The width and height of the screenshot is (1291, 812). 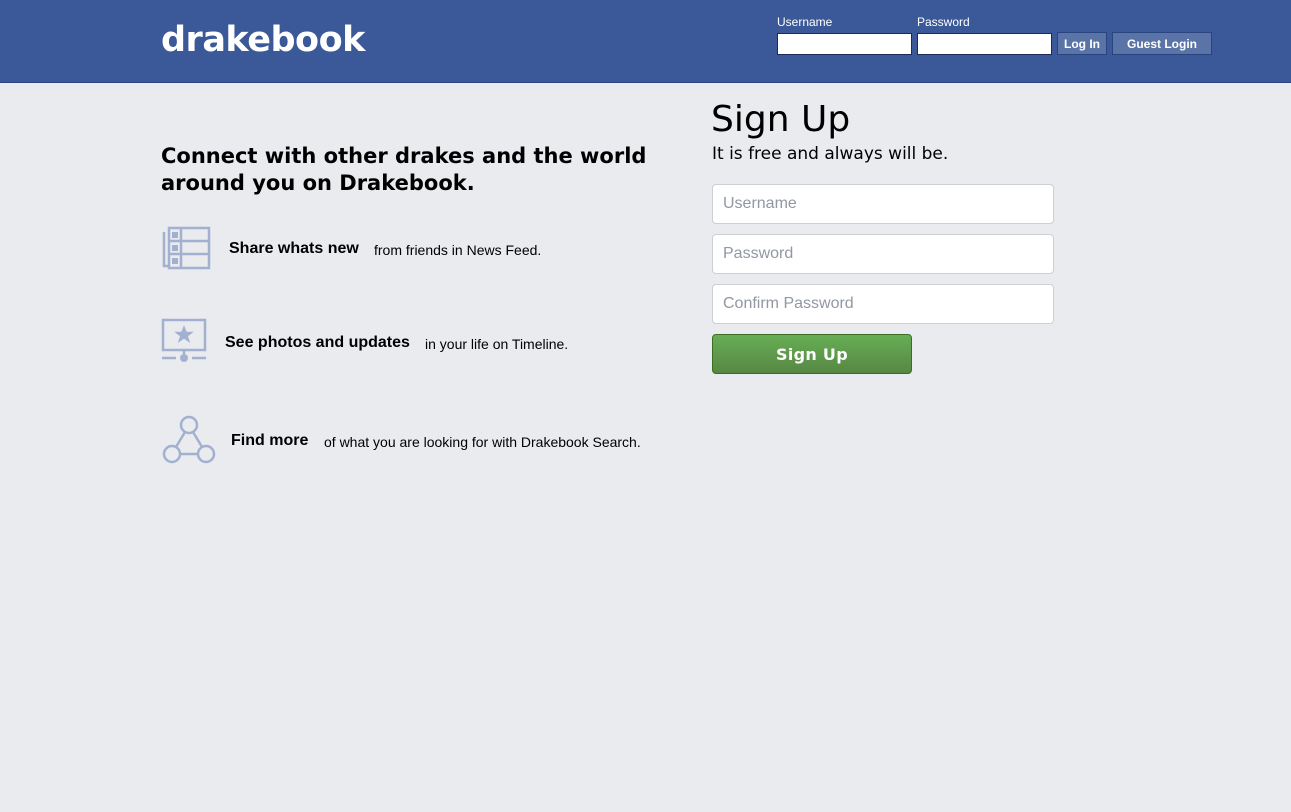 What do you see at coordinates (294, 248) in the screenshot?
I see `feature-title: Share whats new` at bounding box center [294, 248].